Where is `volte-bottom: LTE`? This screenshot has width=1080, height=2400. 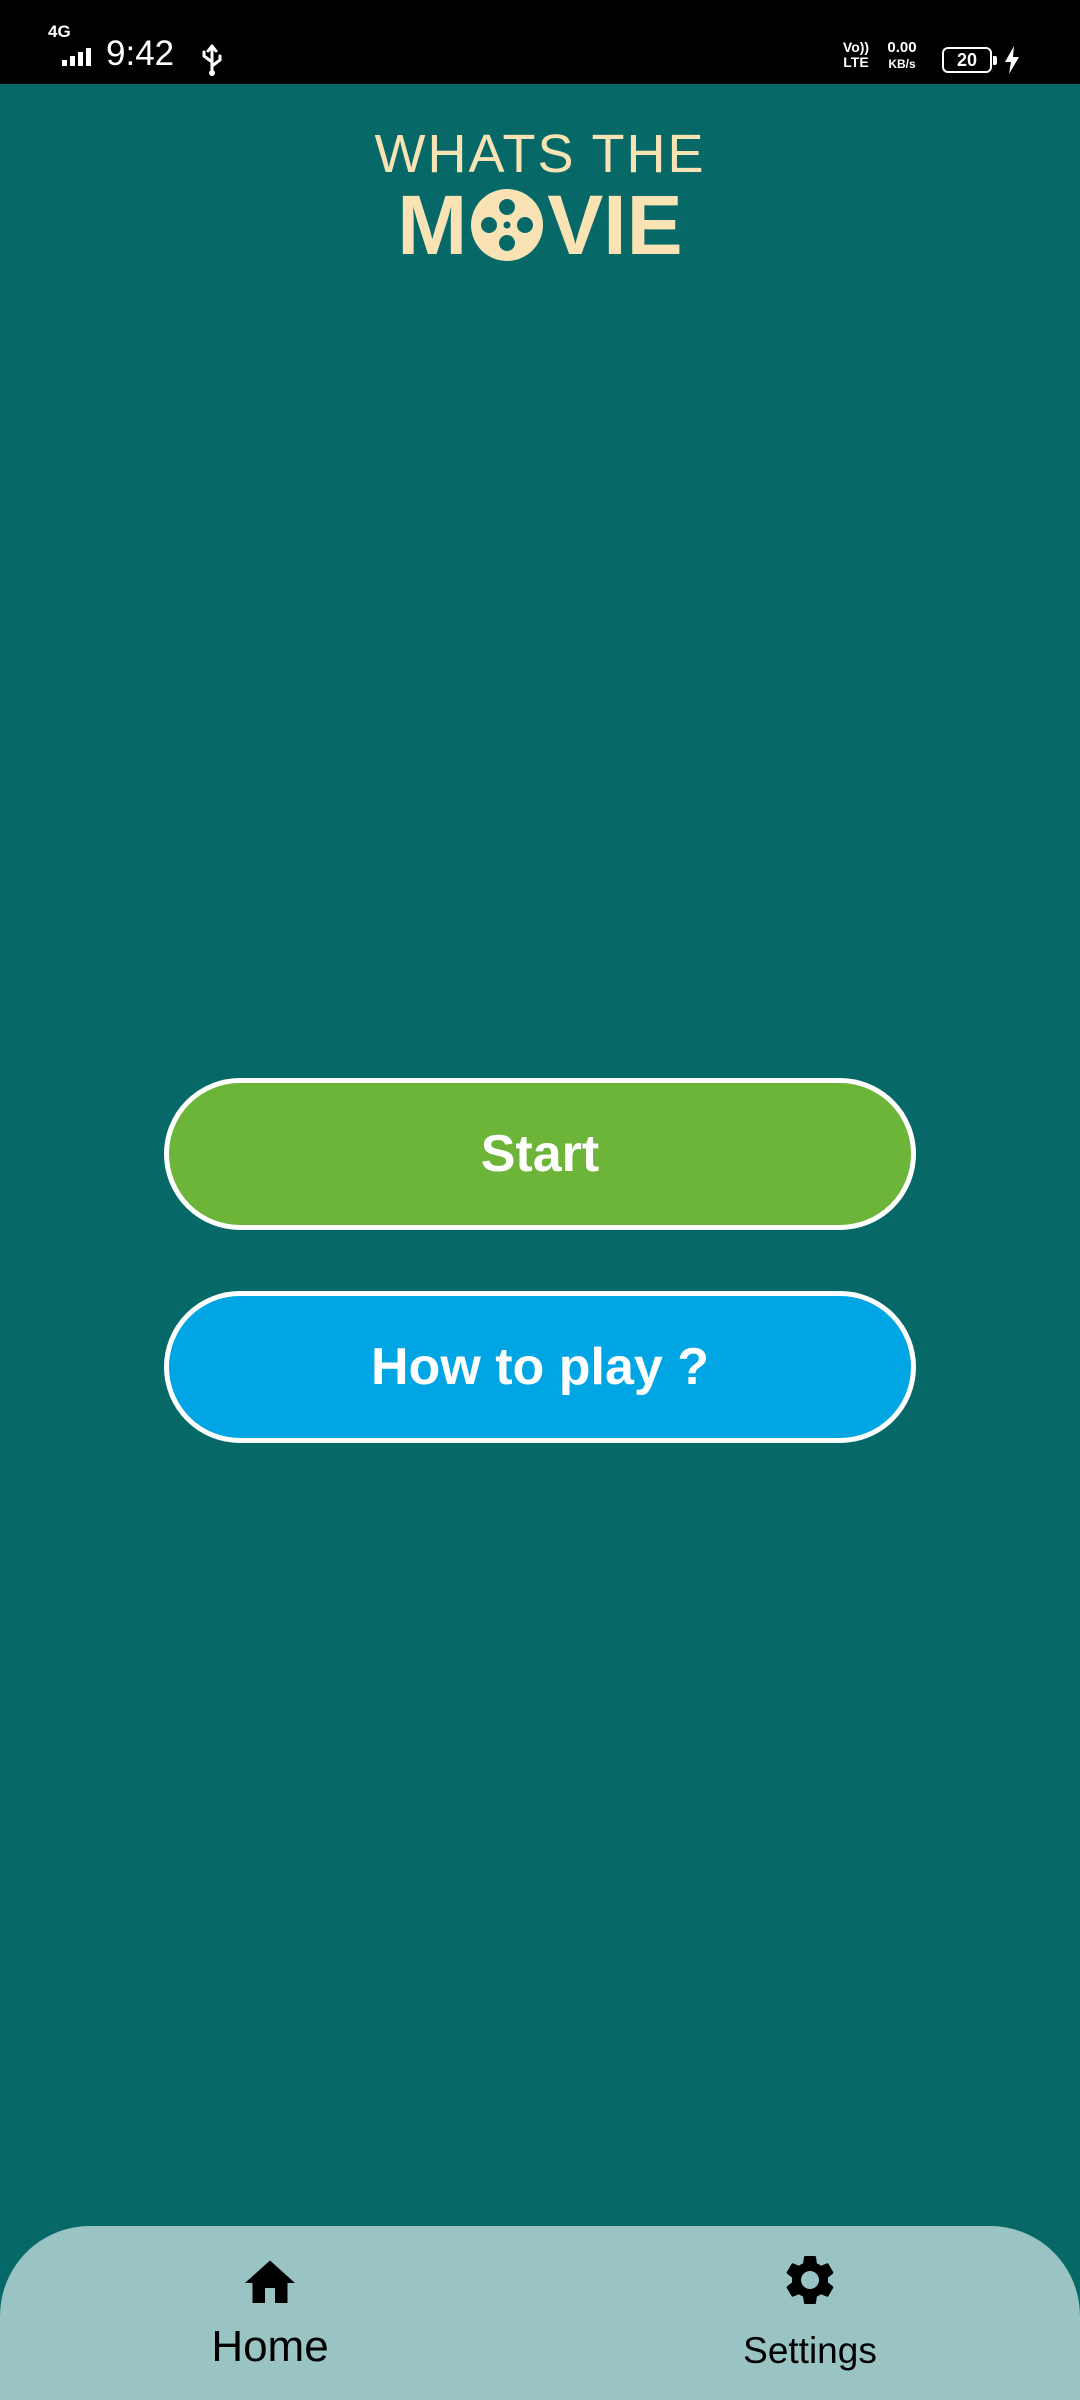
volte-bottom: LTE is located at coordinates (856, 62).